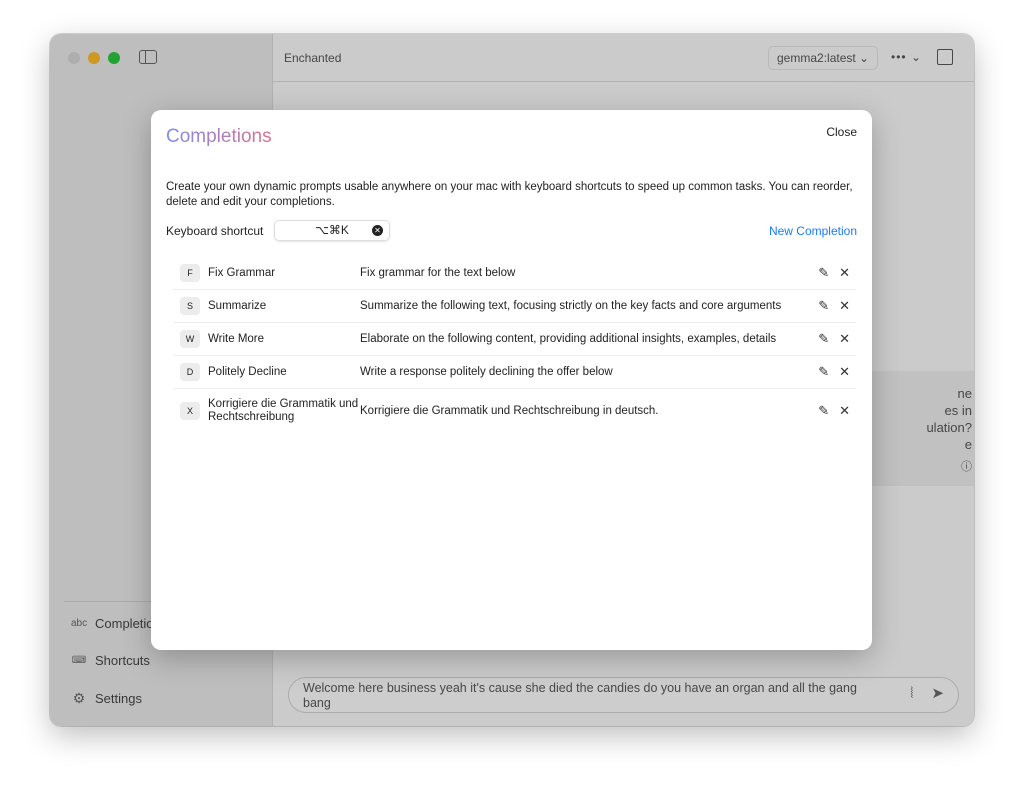  Describe the element at coordinates (242, 272) in the screenshot. I see `completion-name: Fix Grammar` at that location.